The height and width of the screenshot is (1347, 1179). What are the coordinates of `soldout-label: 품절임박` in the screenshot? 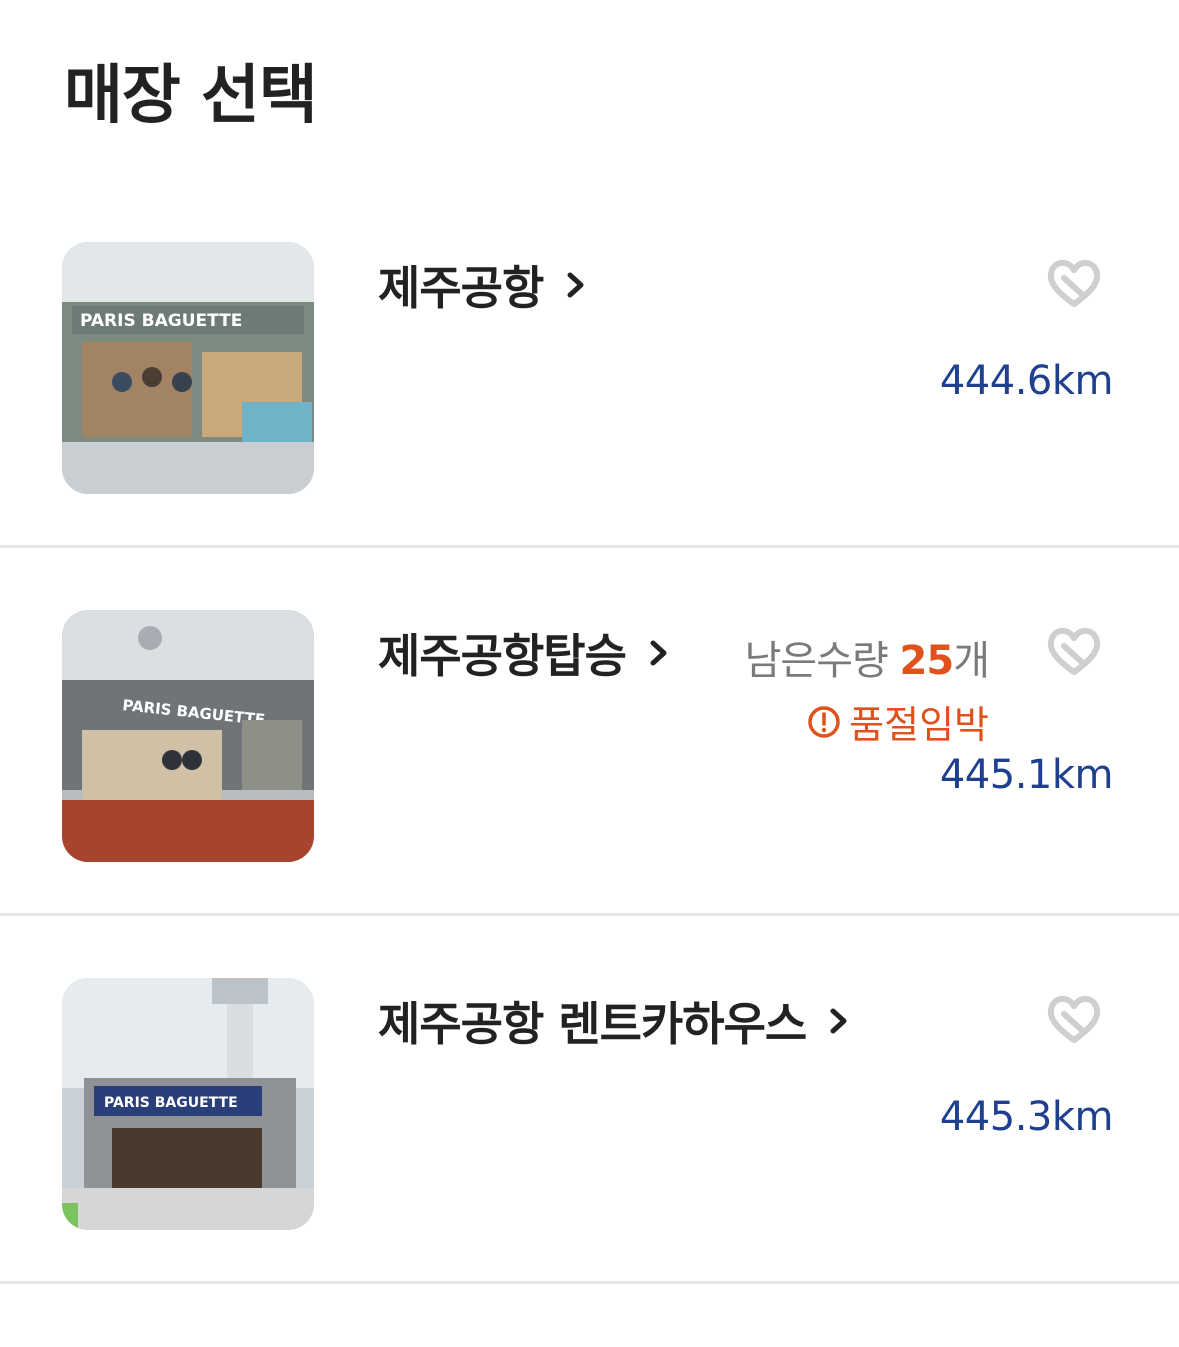 It's located at (919, 725).